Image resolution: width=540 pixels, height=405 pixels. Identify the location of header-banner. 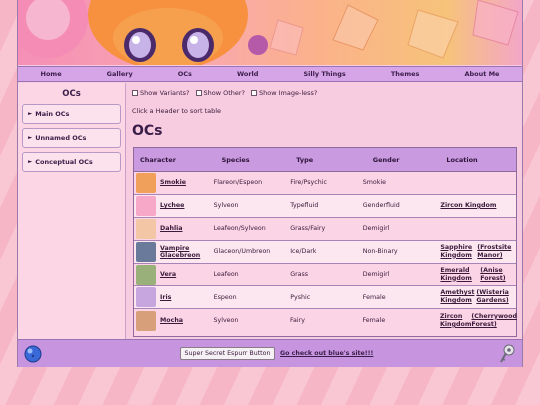
(270, 32).